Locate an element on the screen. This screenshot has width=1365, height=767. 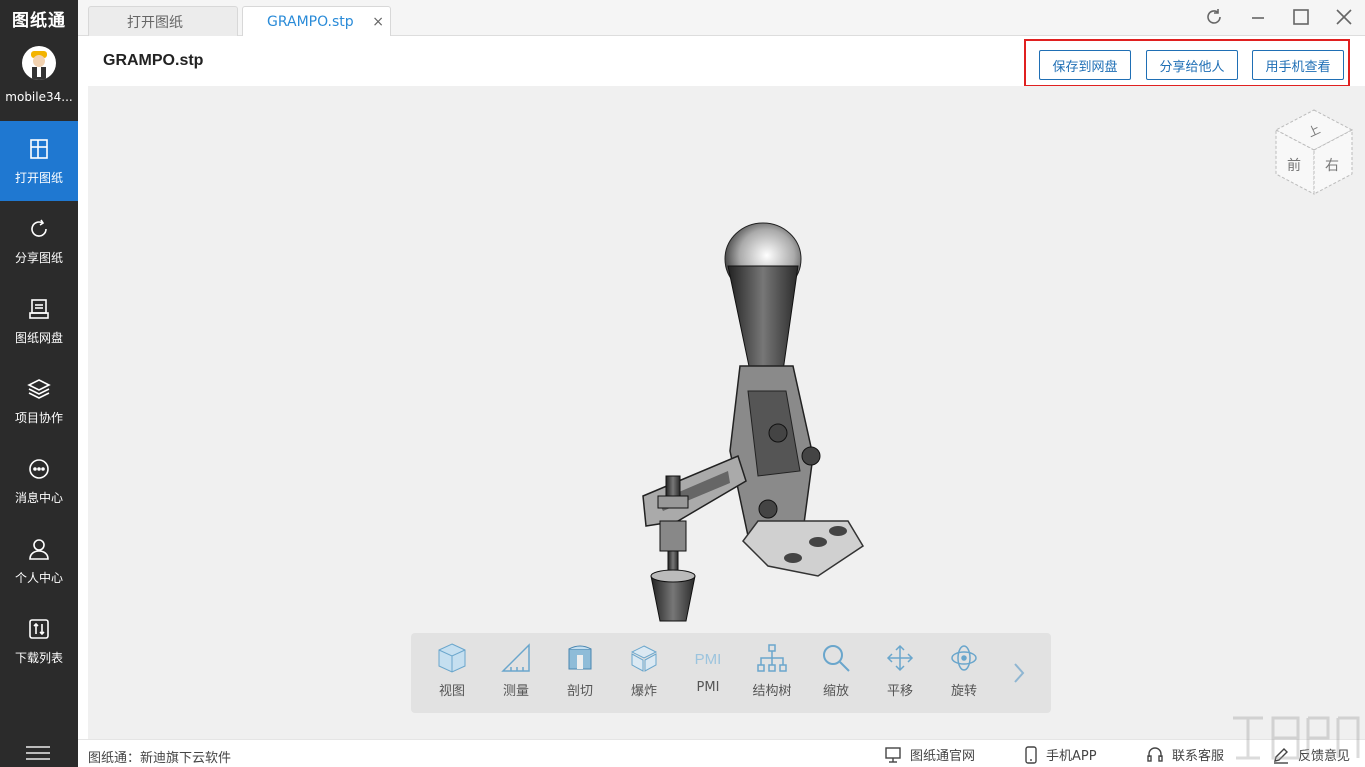
sidebar-item-label: 分享图纸 is located at coordinates (38, 257).